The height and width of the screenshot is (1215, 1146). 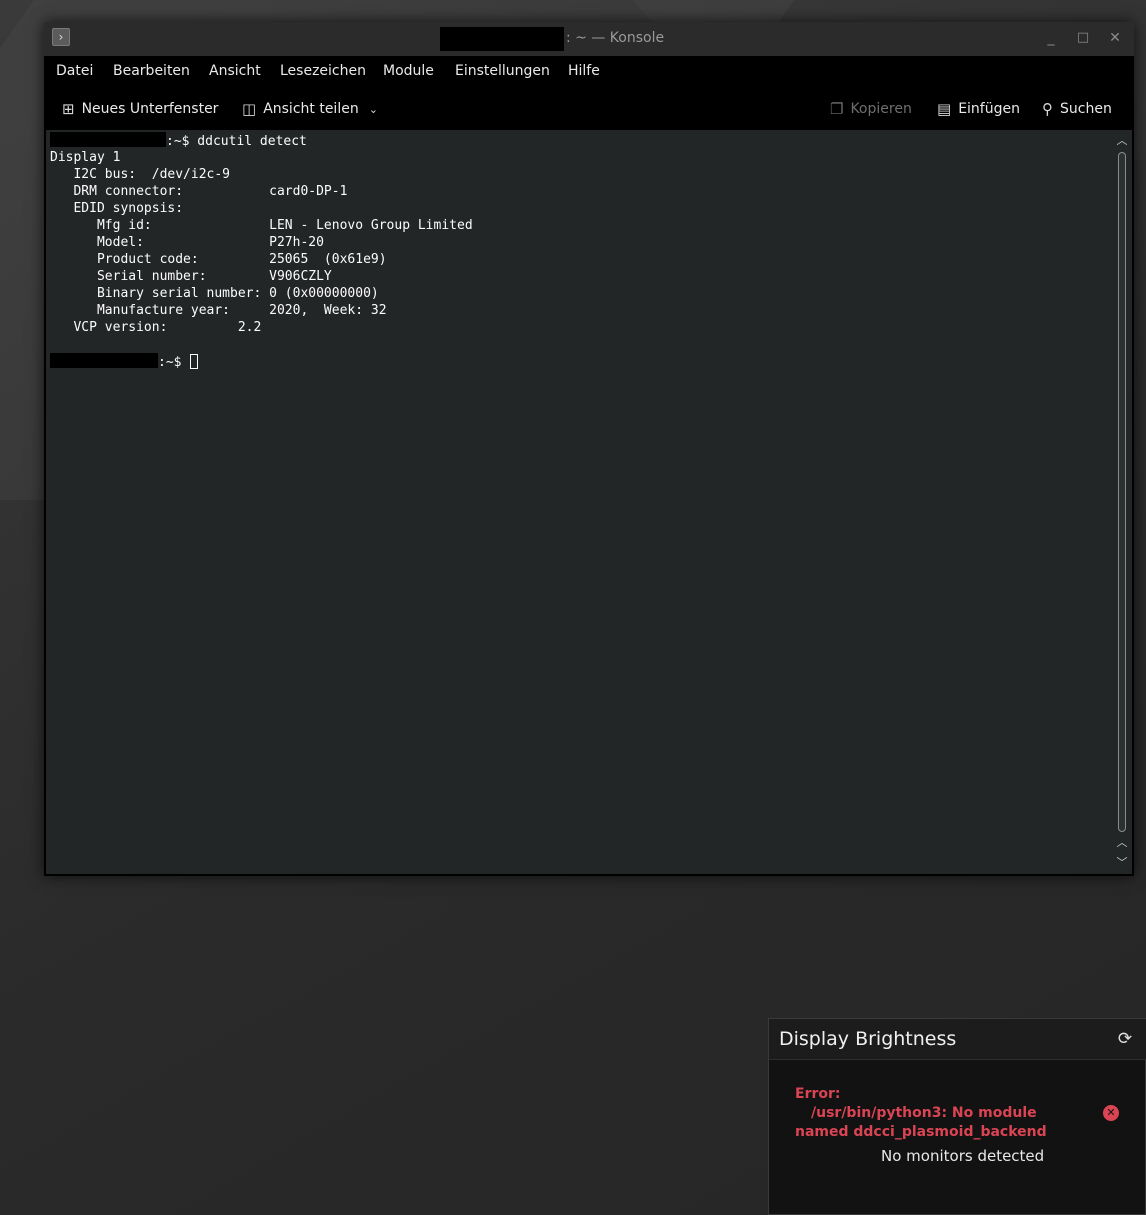 I want to click on new-tab-button: ⊞ Neues Unterfenster, so click(x=140, y=109).